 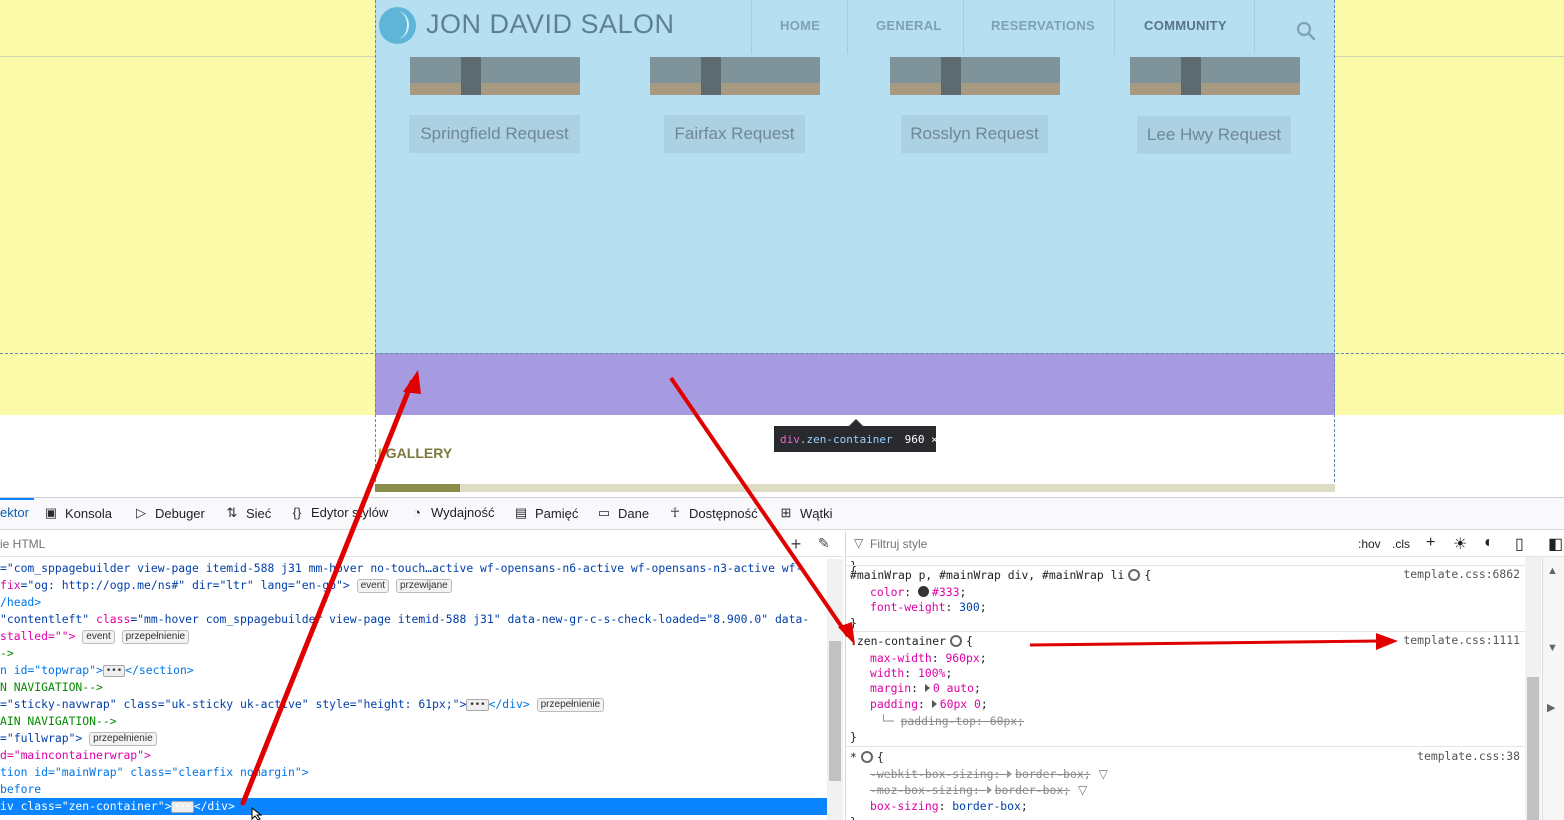 I want to click on salon-logo-icon, so click(x=397, y=25).